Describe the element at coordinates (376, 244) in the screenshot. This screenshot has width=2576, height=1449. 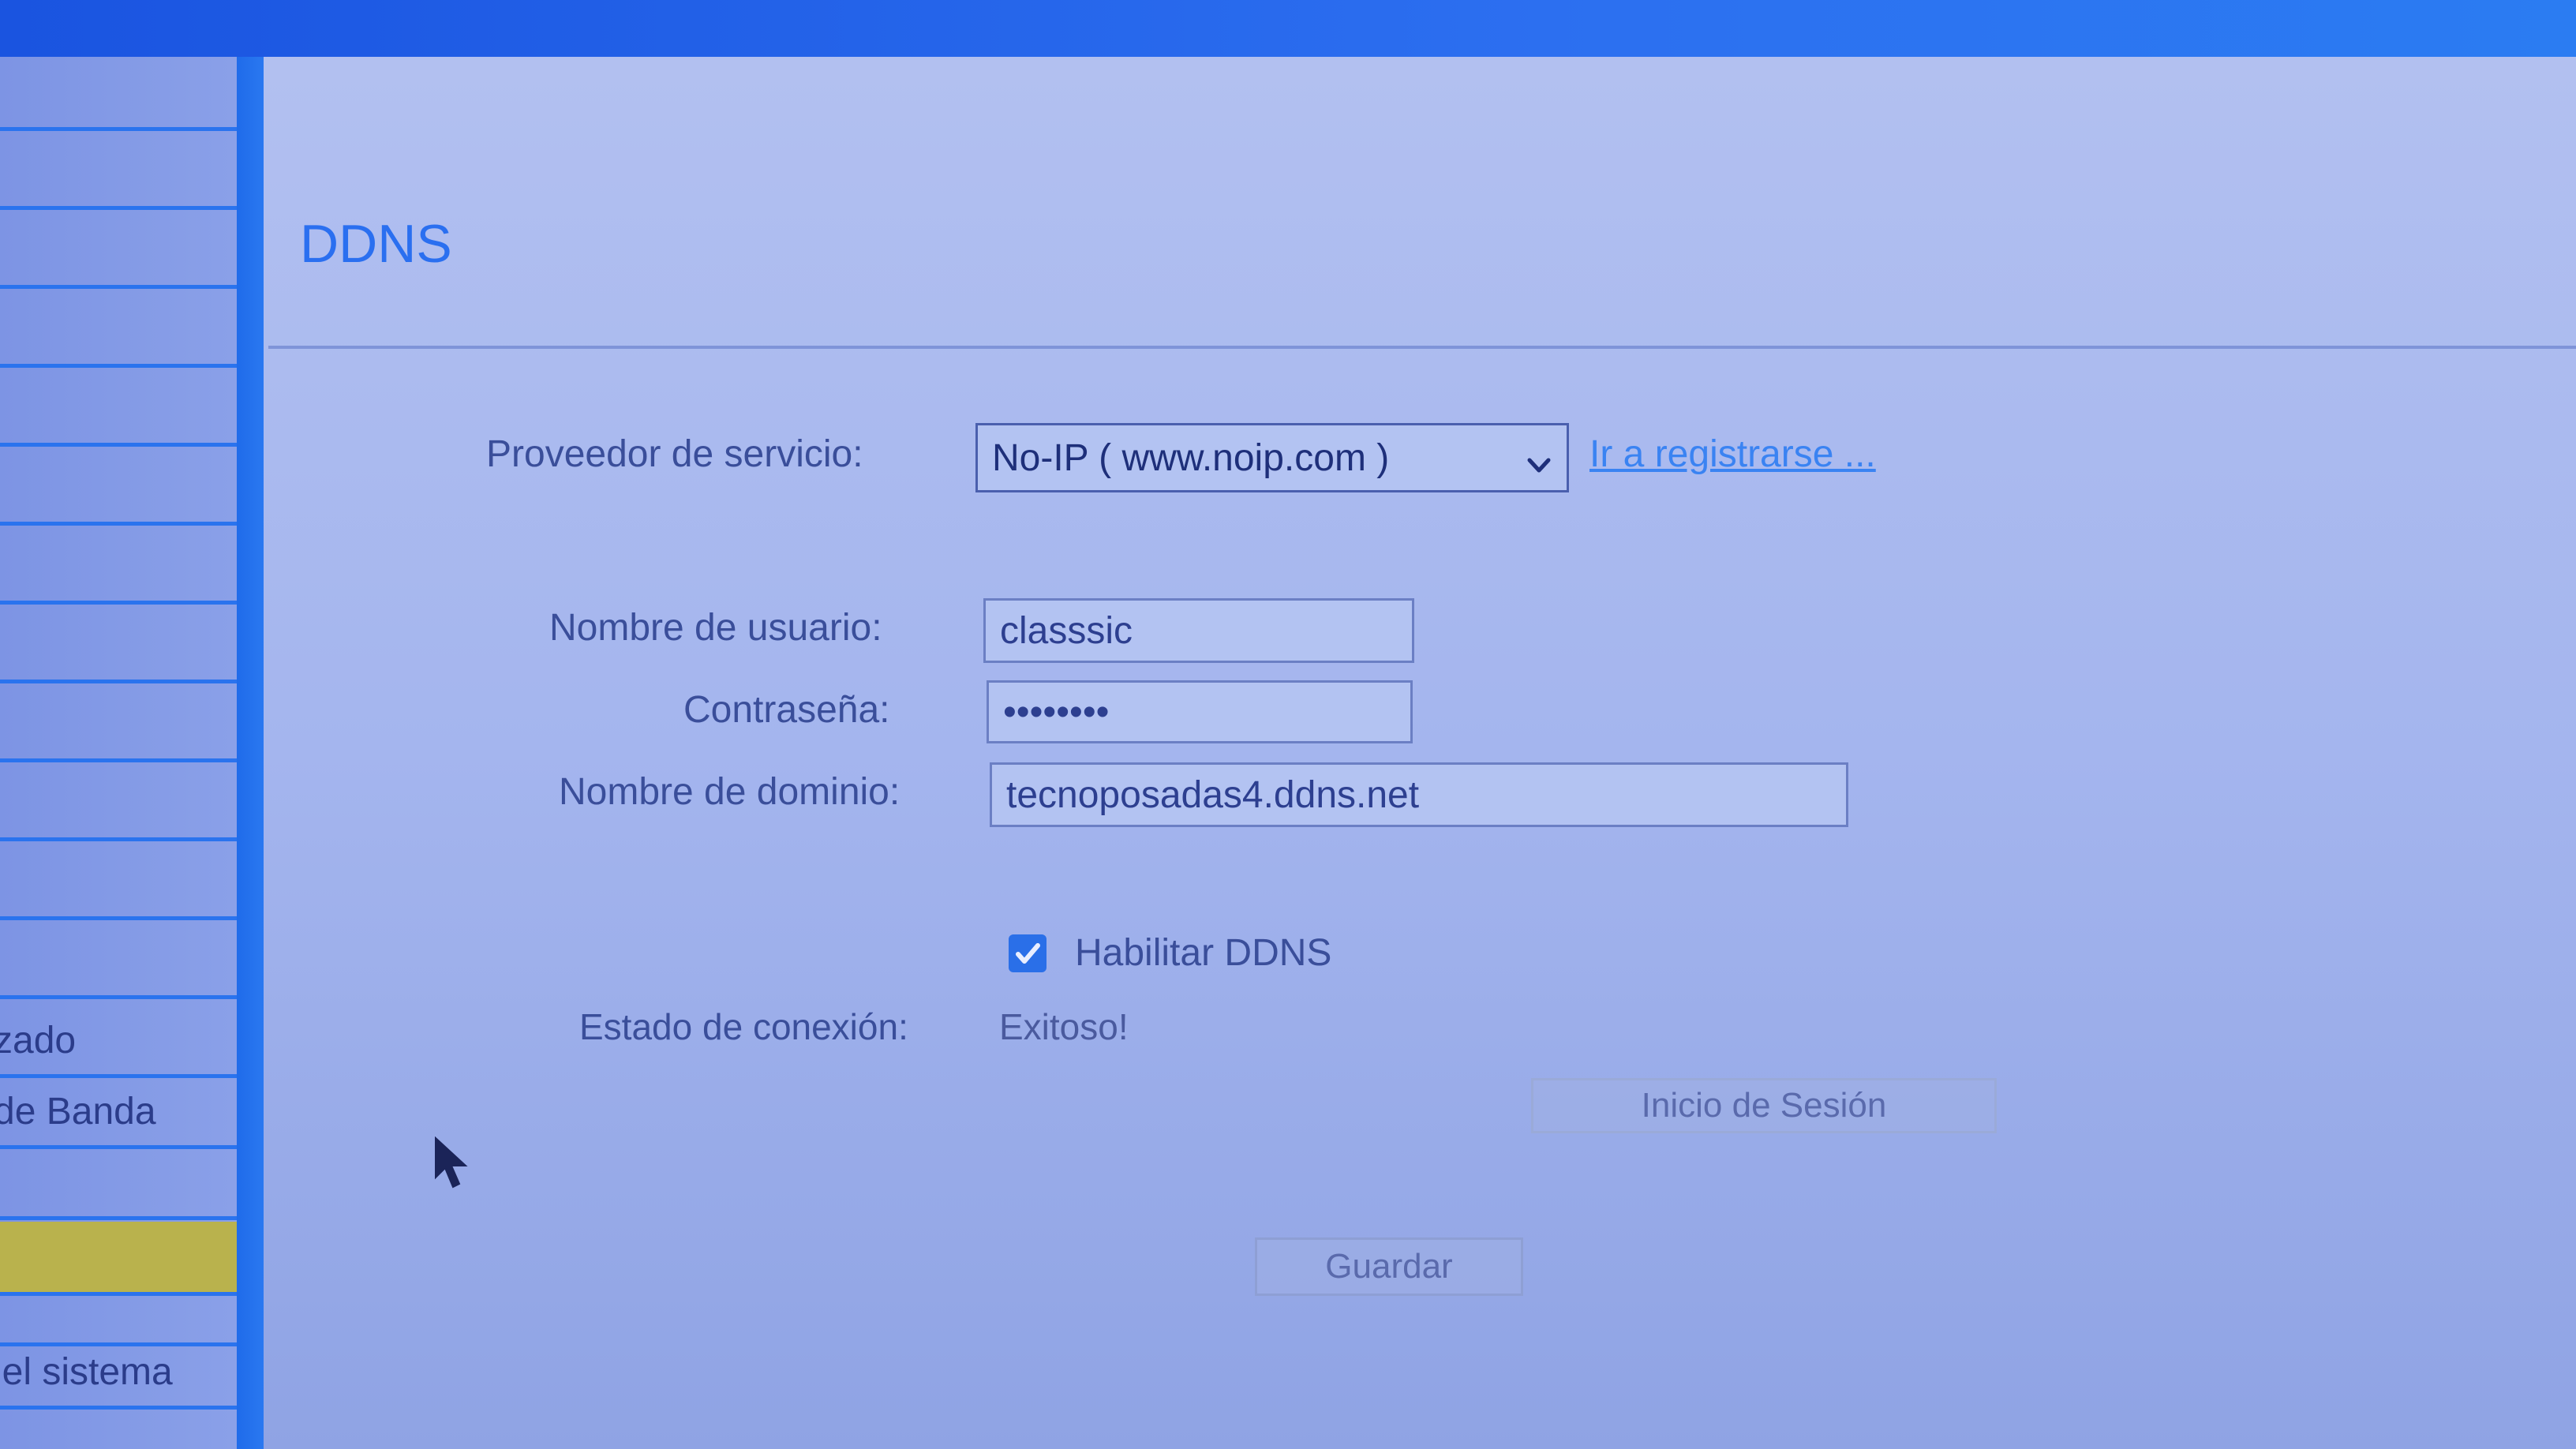
I see `page-title: DDNS` at that location.